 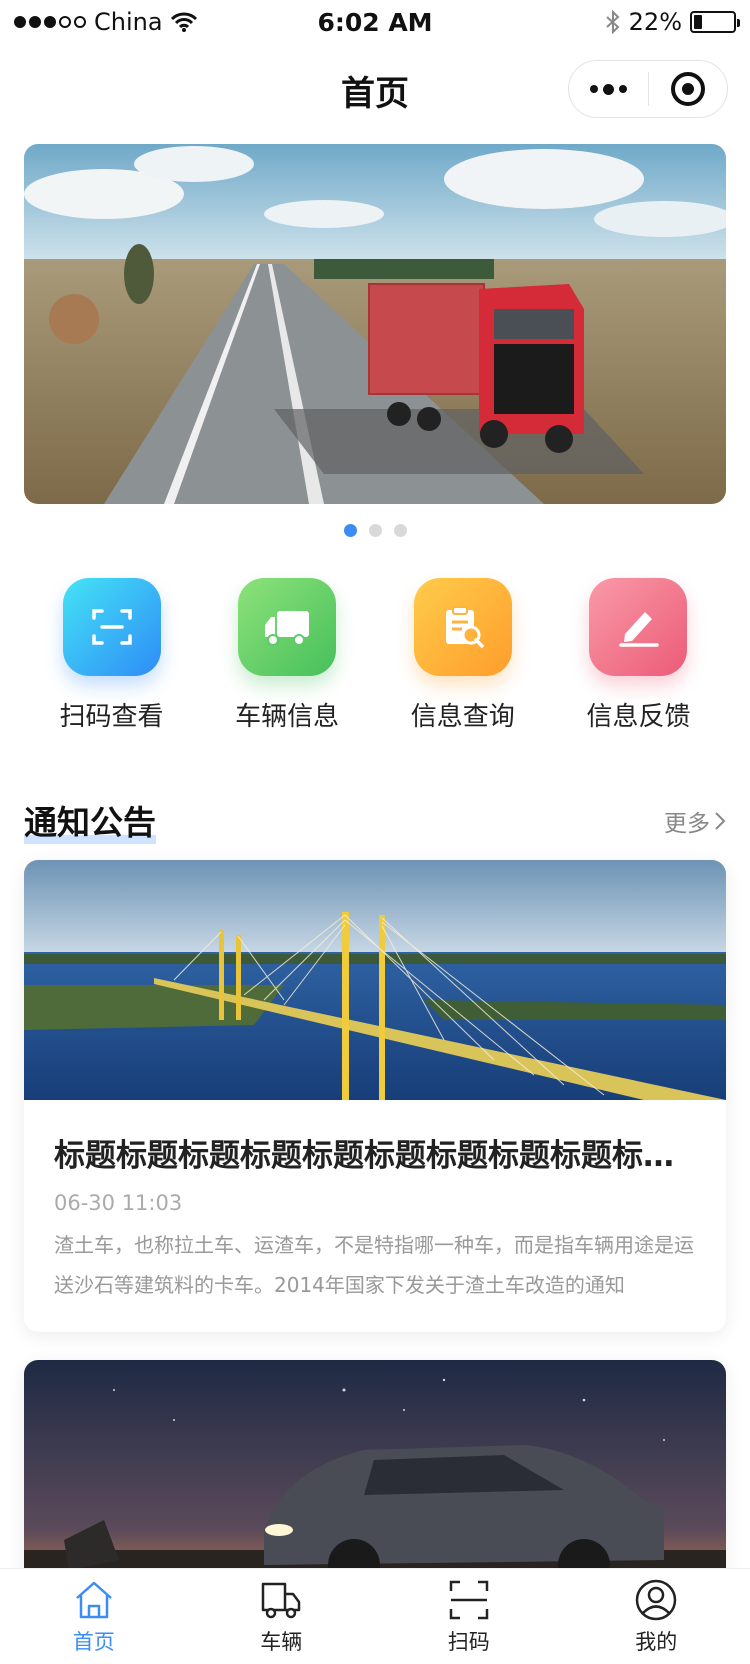 What do you see at coordinates (715, 22) in the screenshot?
I see `battery-icon` at bounding box center [715, 22].